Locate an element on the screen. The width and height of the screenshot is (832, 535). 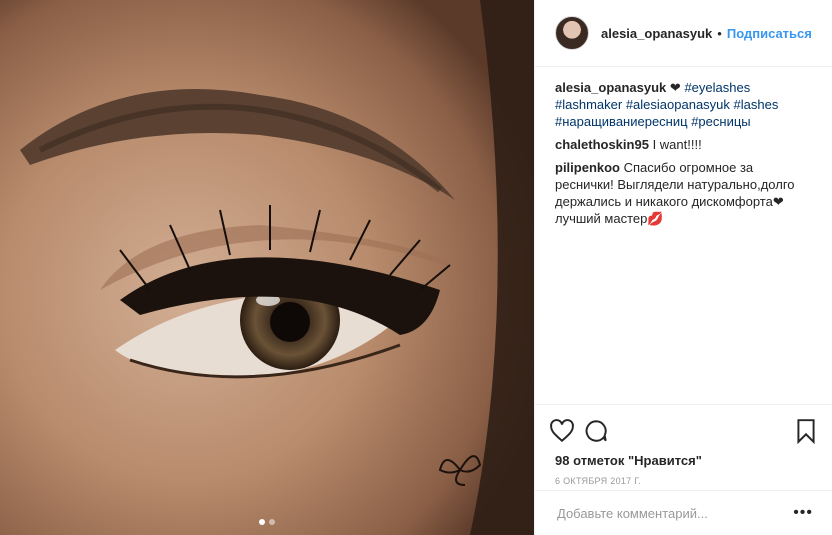
avatar is located at coordinates (572, 33).